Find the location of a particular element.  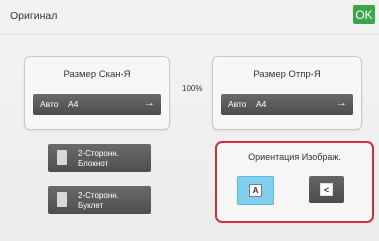

portrait-orientation-icon: A is located at coordinates (255, 190).